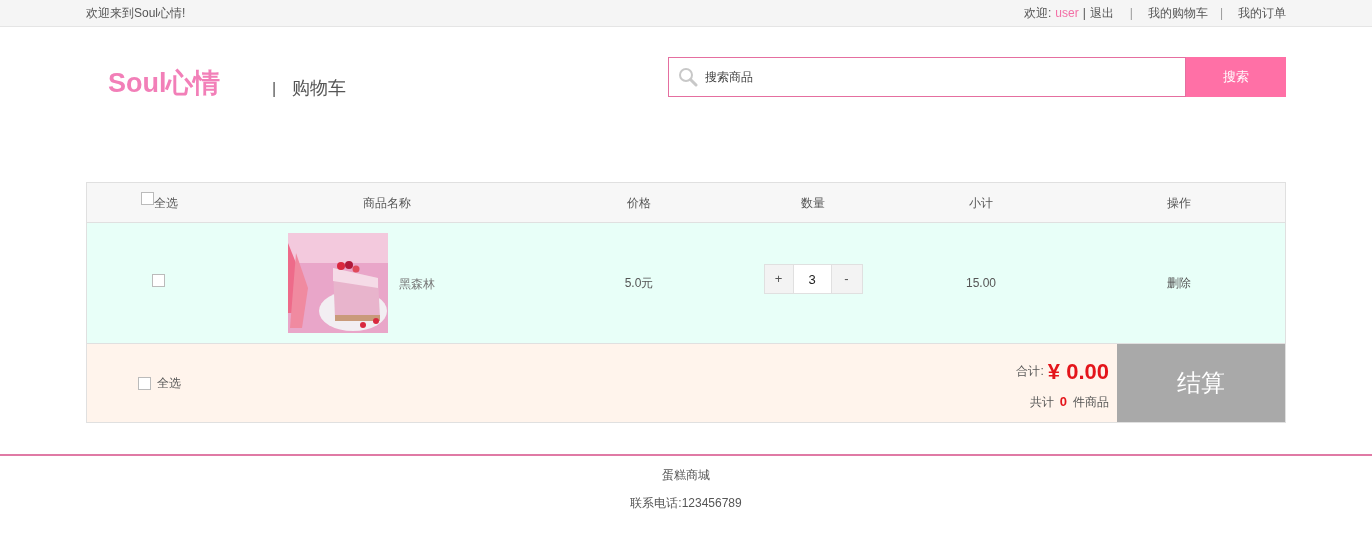 Image resolution: width=1372 pixels, height=537 pixels. What do you see at coordinates (639, 203) in the screenshot?
I see `column-header: 价格` at bounding box center [639, 203].